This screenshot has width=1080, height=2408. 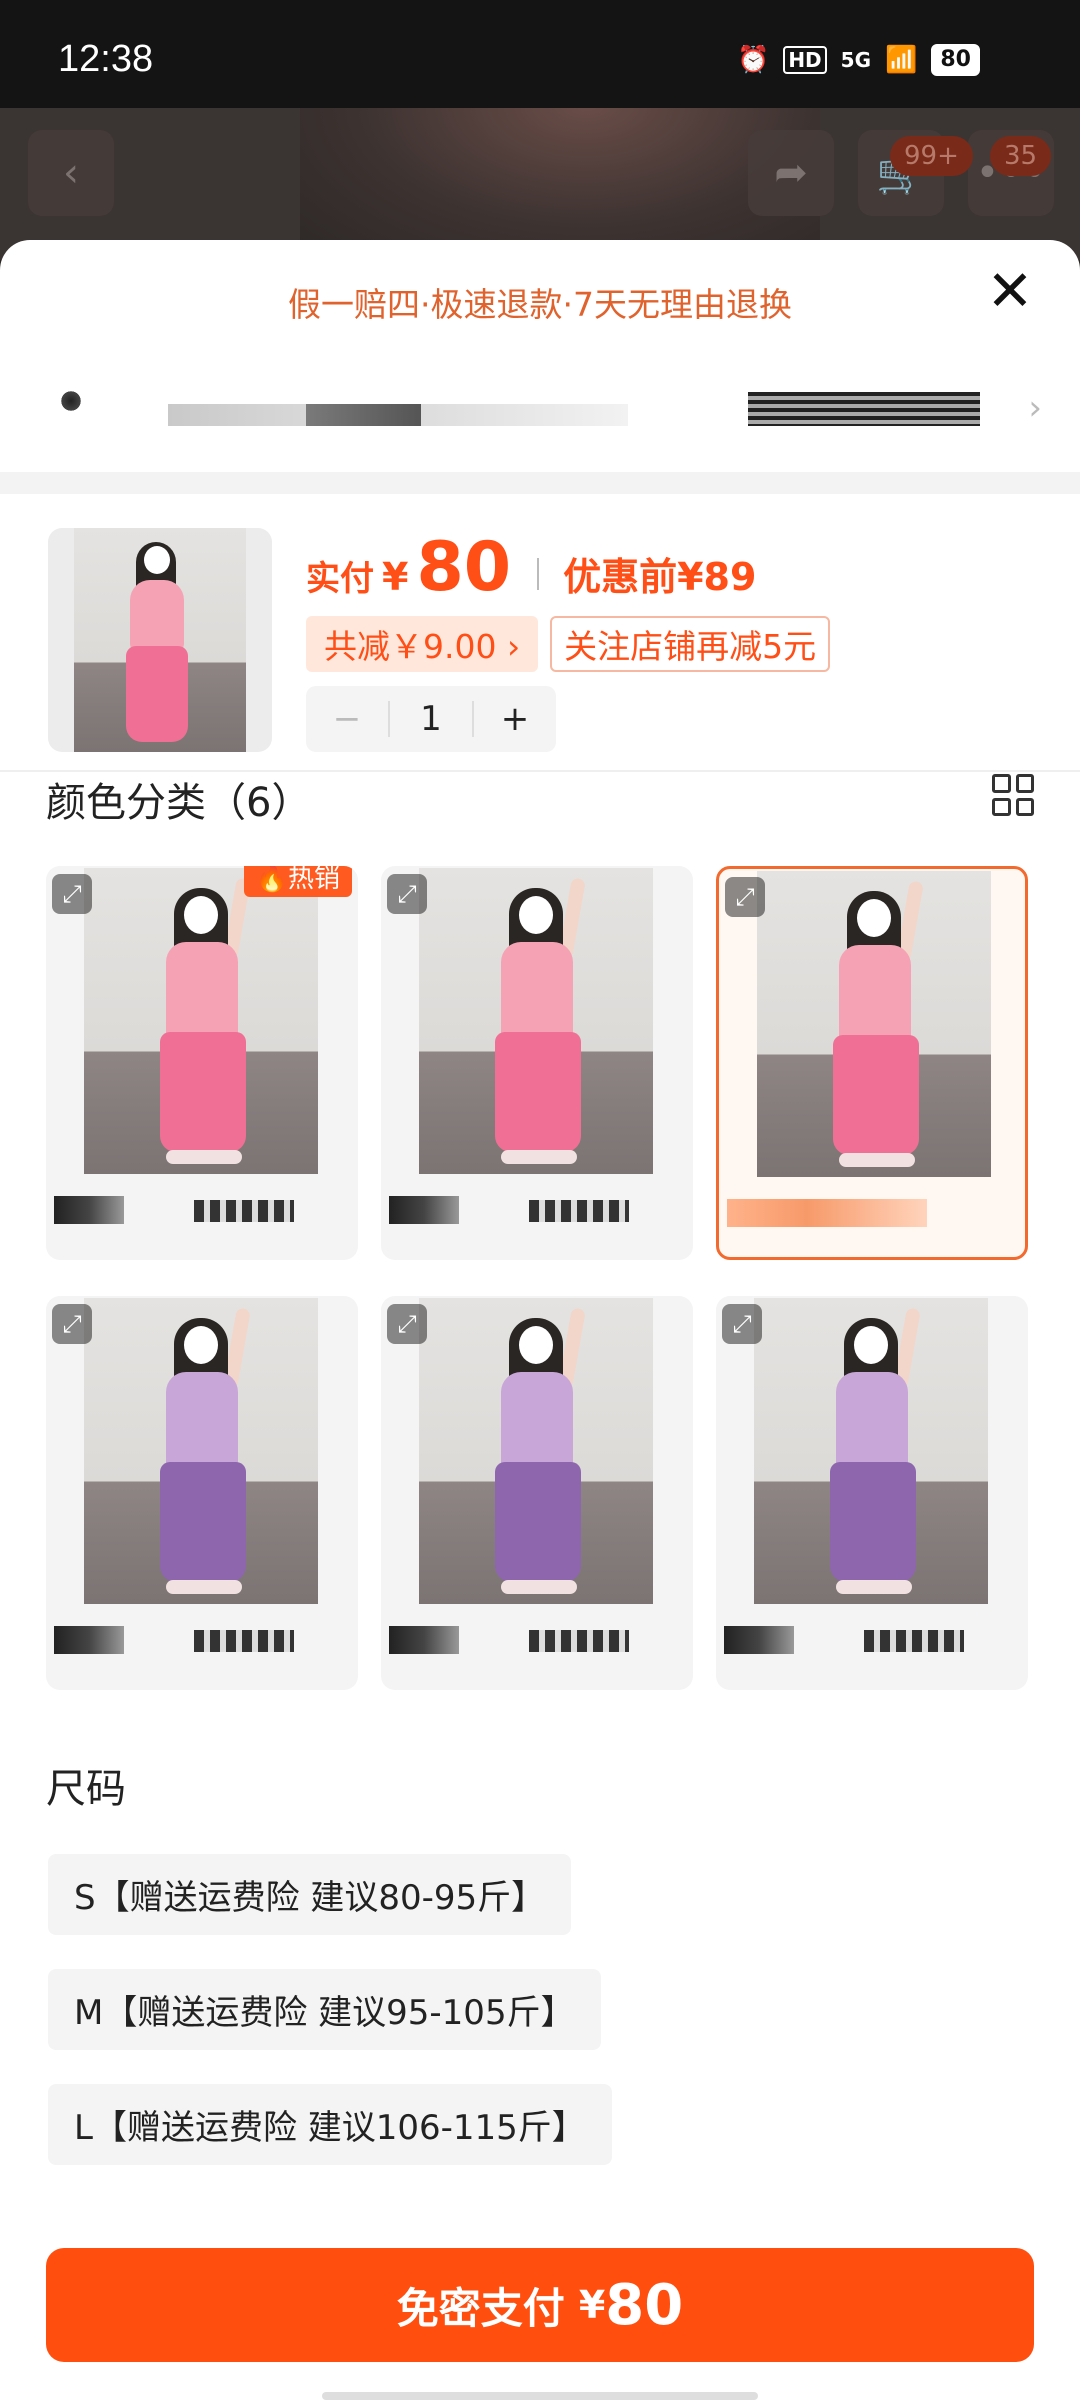 What do you see at coordinates (864, 409) in the screenshot?
I see `shop-info-redacted` at bounding box center [864, 409].